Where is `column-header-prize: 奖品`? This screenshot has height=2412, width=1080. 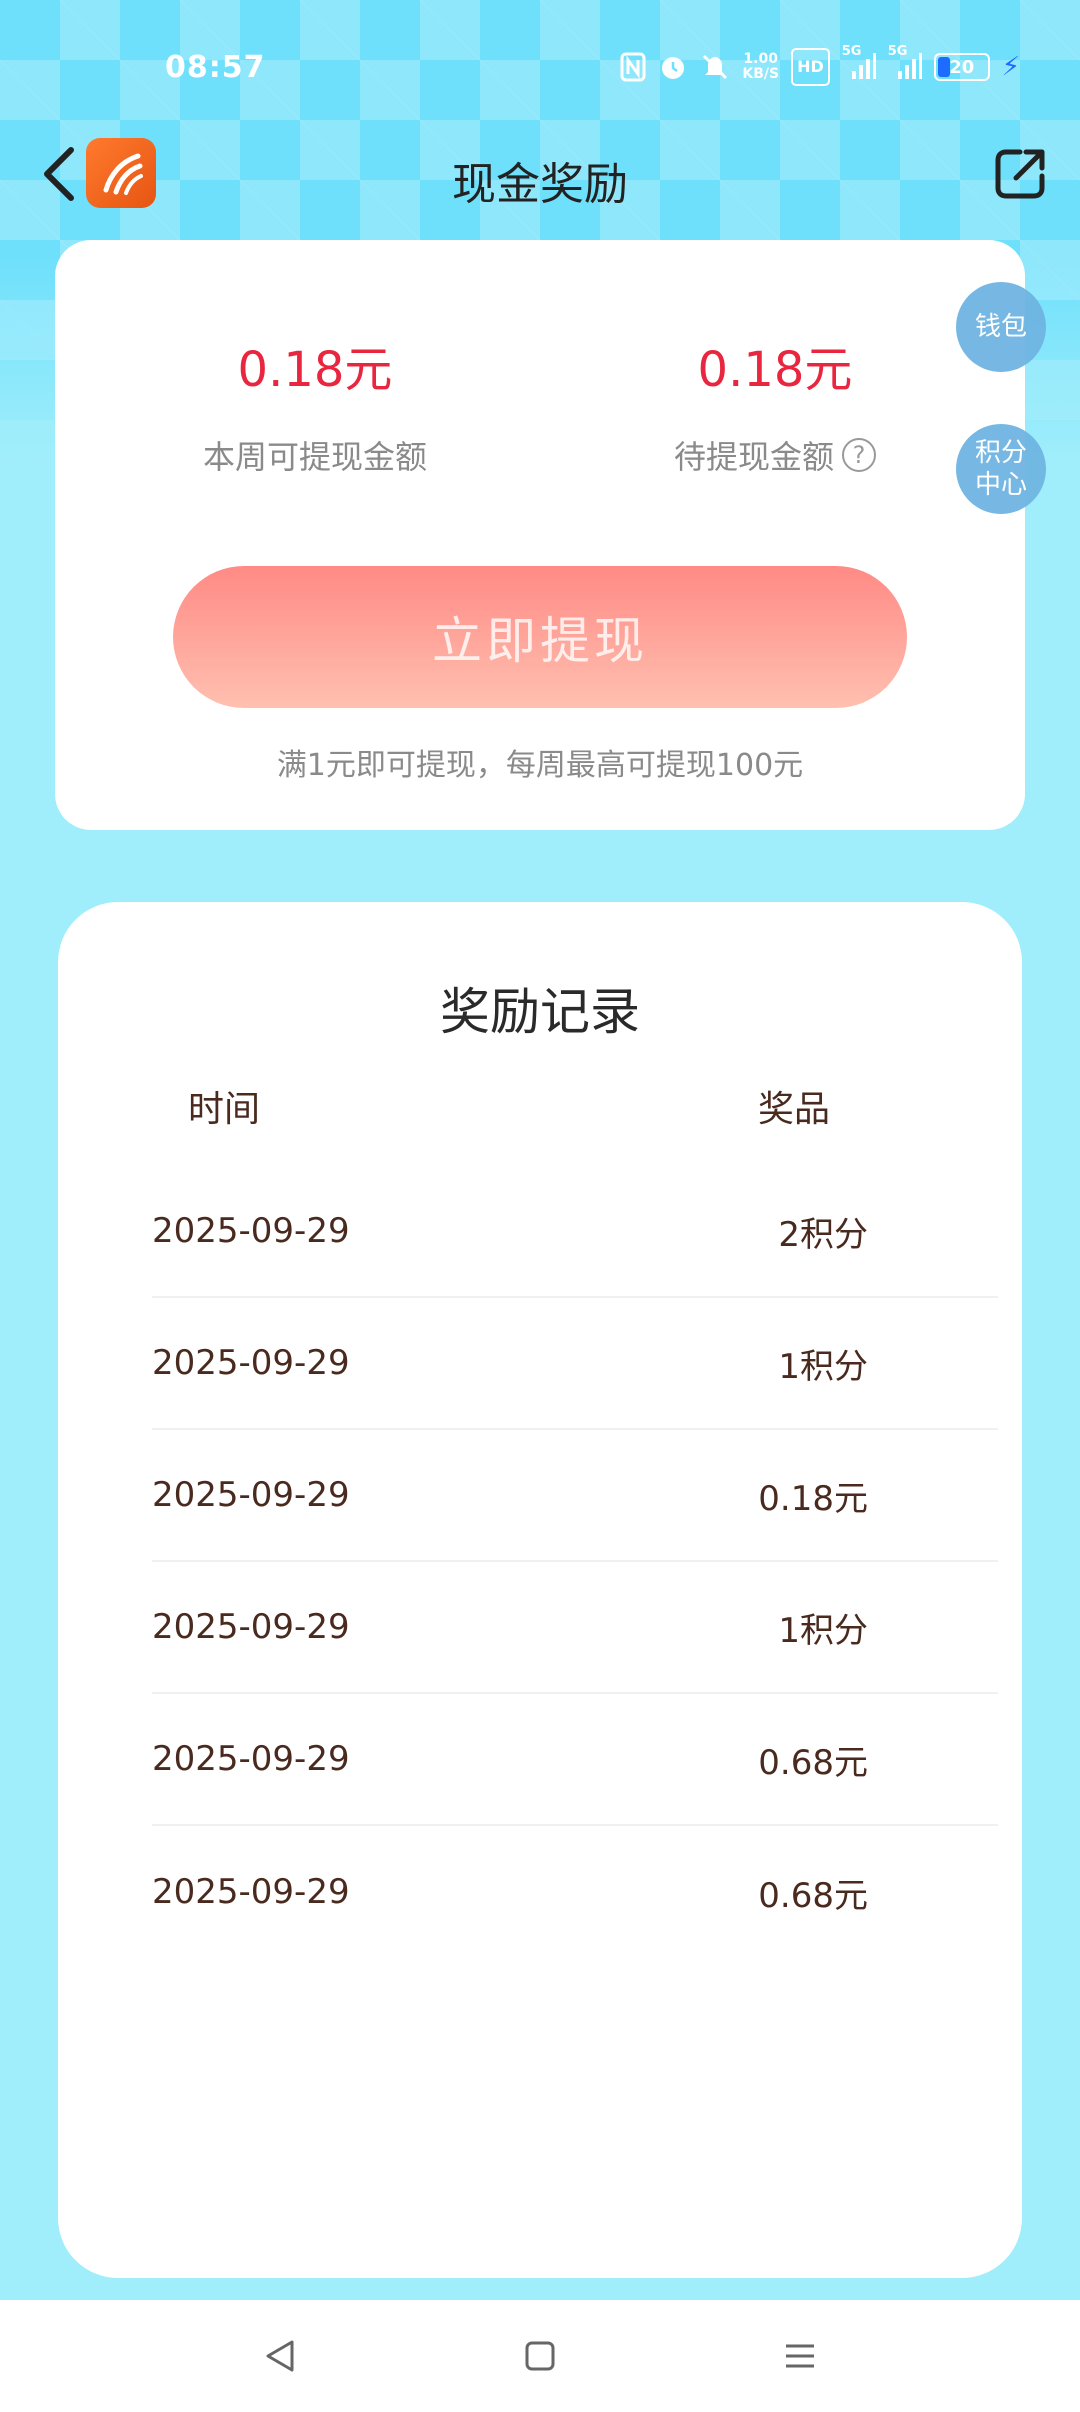
column-header-prize: 奖品 is located at coordinates (794, 1109).